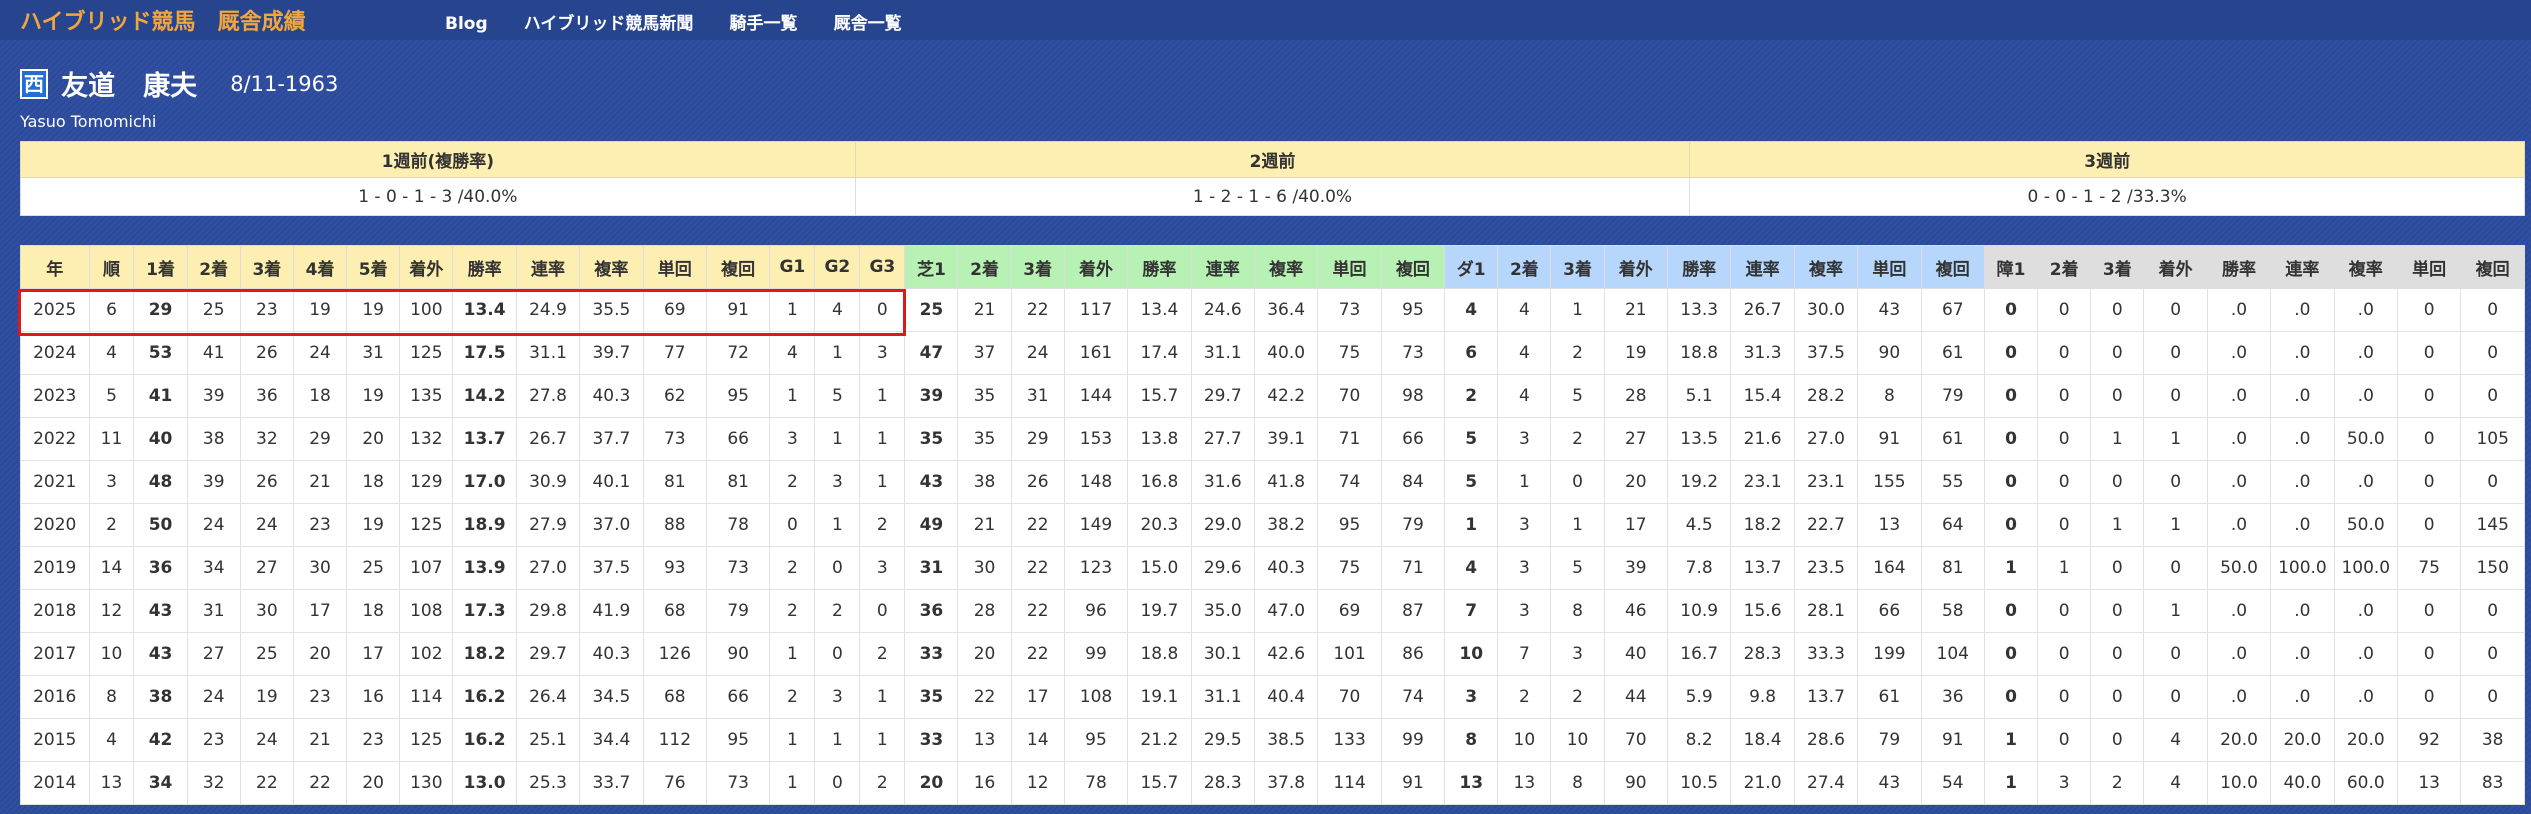 This screenshot has width=2531, height=814. What do you see at coordinates (2365, 783) in the screenshot?
I see `stat-cell: 60.0` at bounding box center [2365, 783].